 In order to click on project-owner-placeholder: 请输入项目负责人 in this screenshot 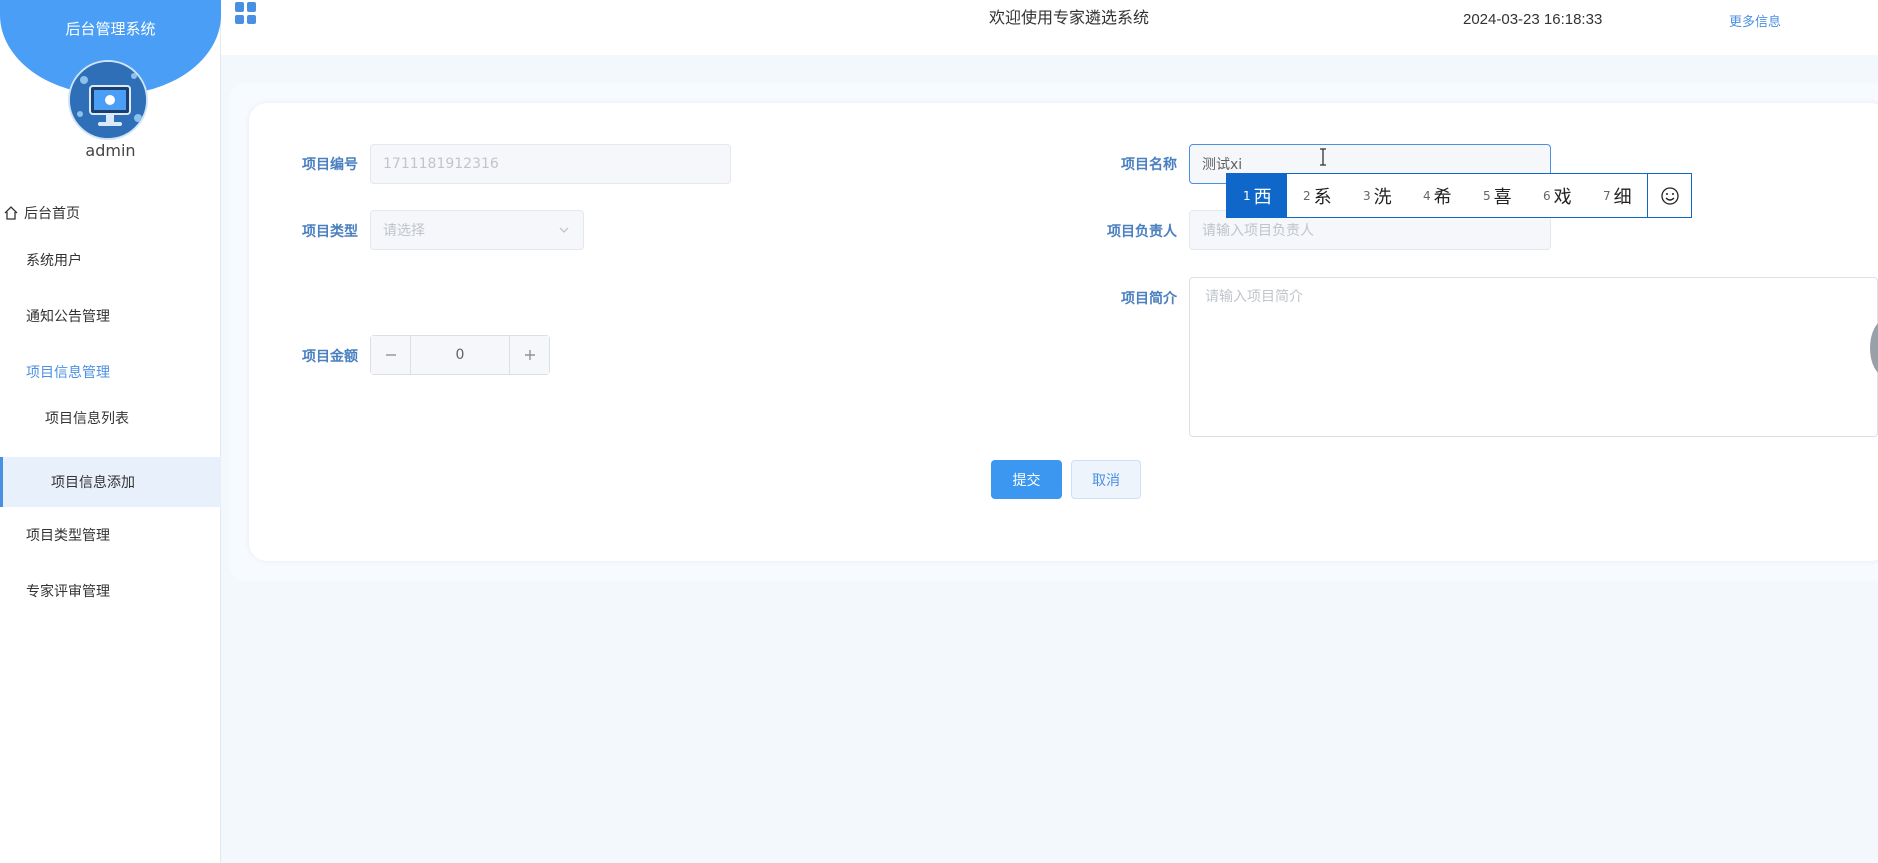, I will do `click(1258, 231)`.